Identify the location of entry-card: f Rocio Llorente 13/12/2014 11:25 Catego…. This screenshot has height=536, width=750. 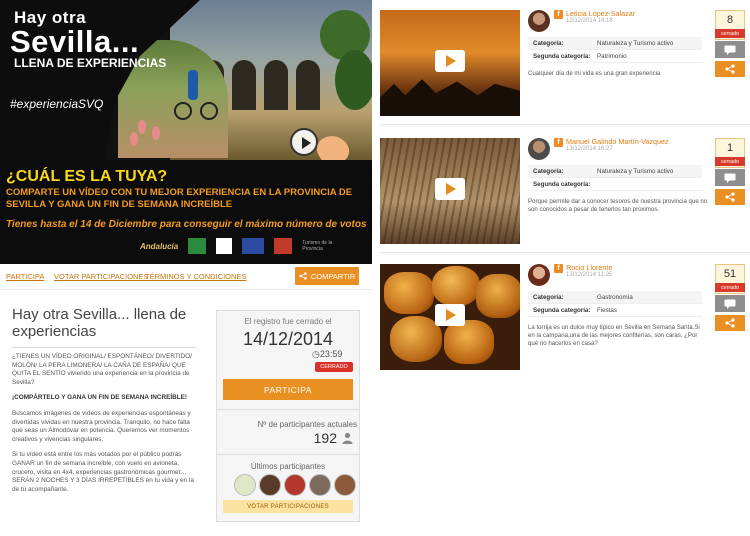
(565, 315).